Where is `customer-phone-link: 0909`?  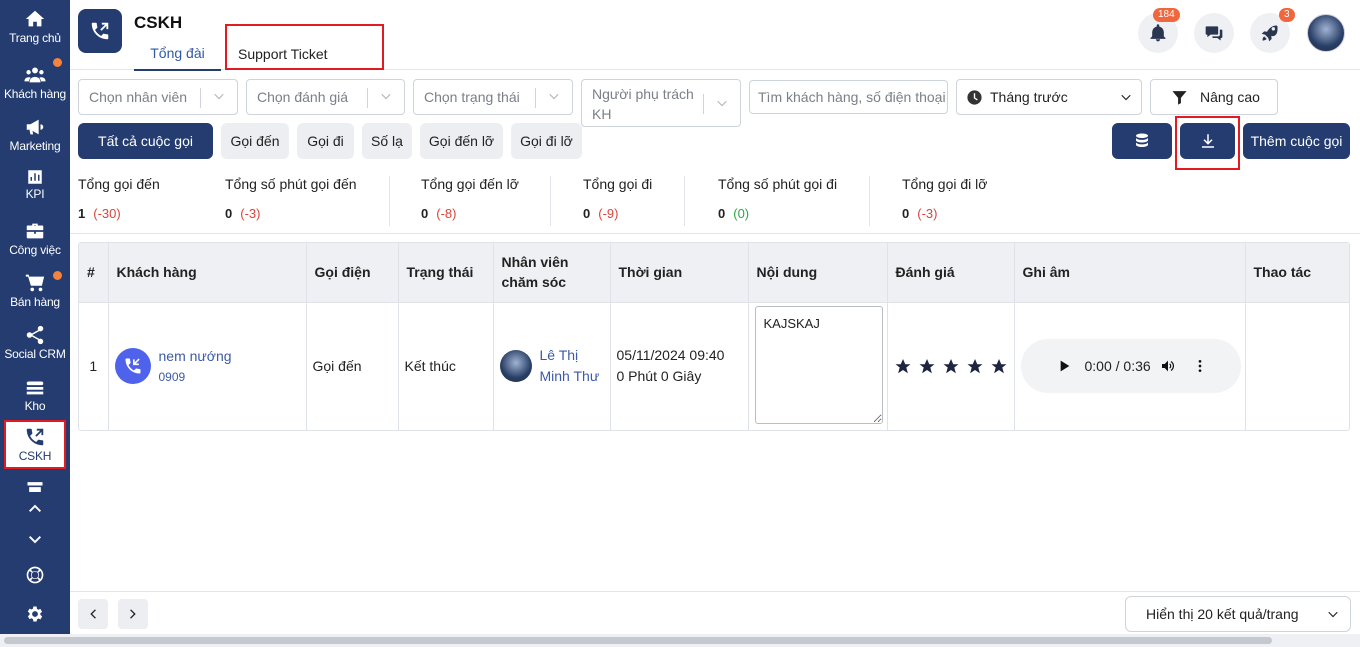 customer-phone-link: 0909 is located at coordinates (195, 377).